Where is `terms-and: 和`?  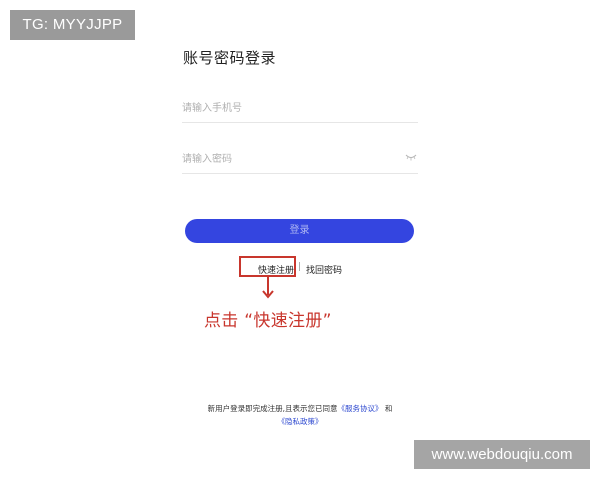 terms-and: 和 is located at coordinates (388, 408).